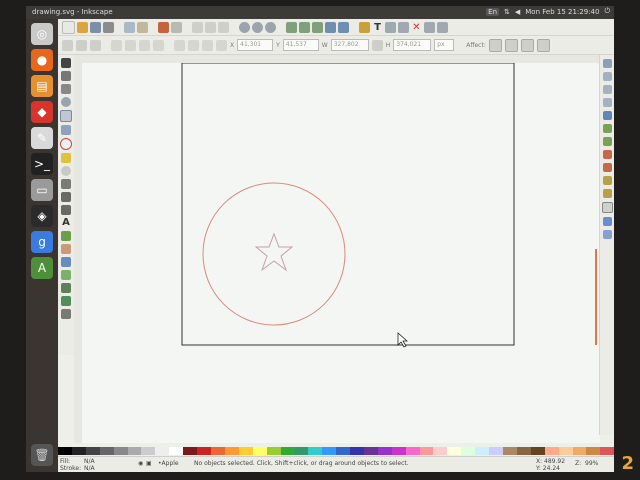 This screenshot has height=480, width=640. What do you see at coordinates (66, 249) in the screenshot?
I see `eraser-tool-icon` at bounding box center [66, 249].